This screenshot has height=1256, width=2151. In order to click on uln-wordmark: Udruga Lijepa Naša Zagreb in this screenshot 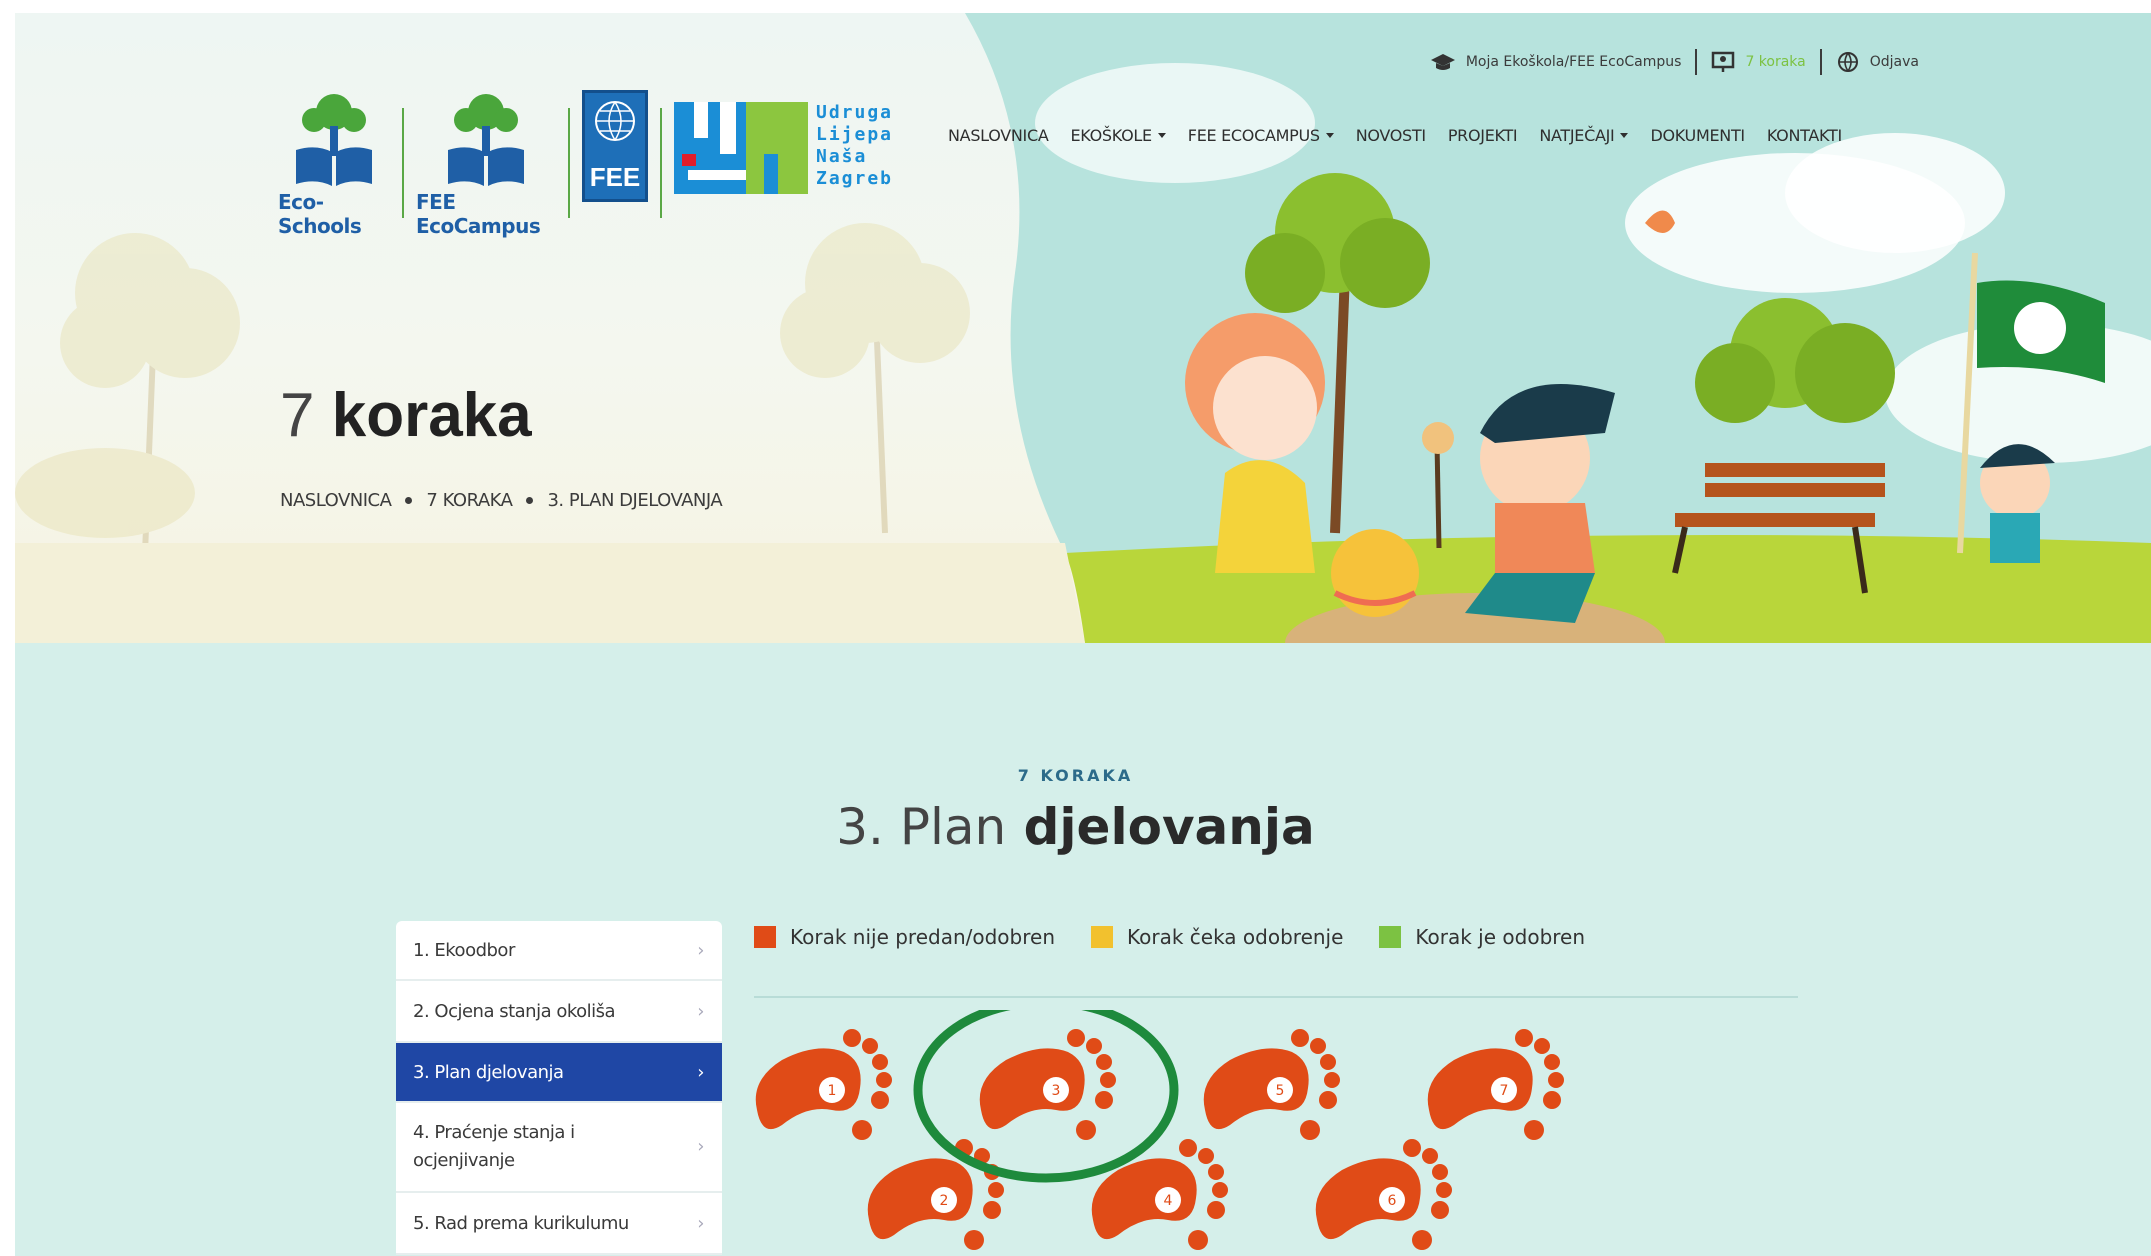, I will do `click(854, 148)`.